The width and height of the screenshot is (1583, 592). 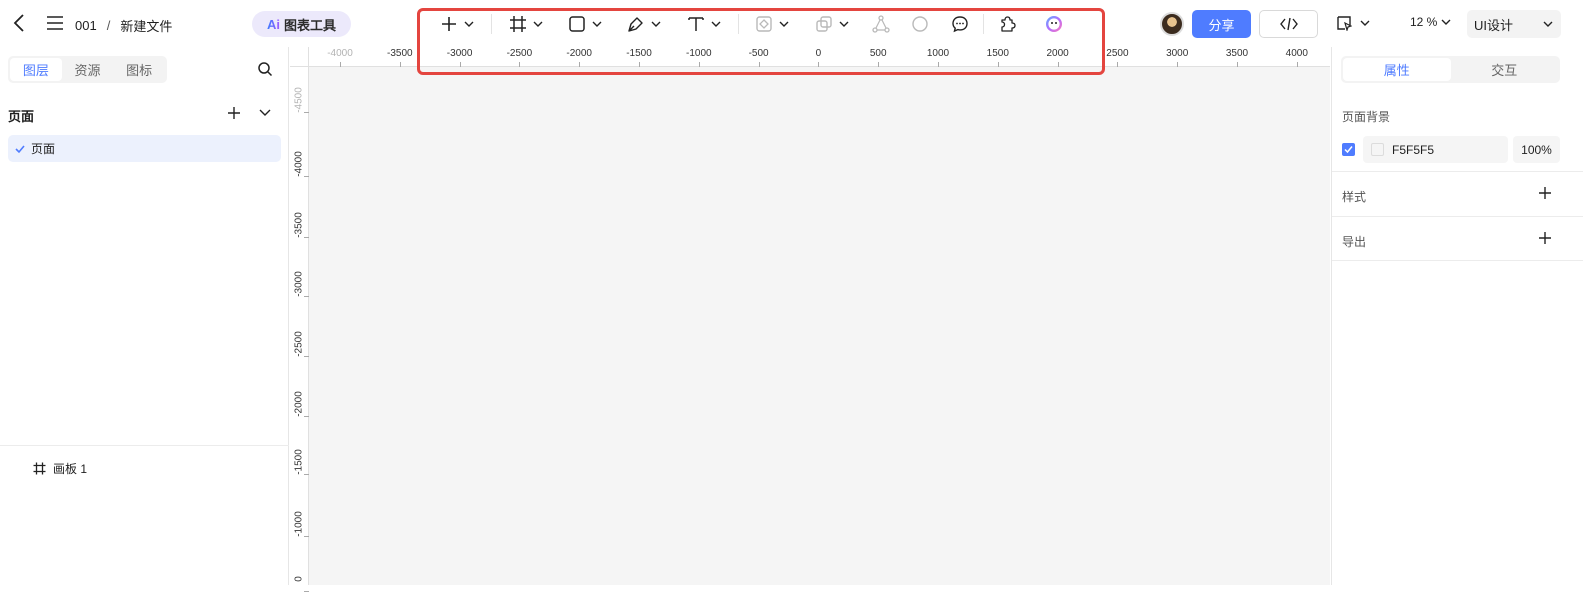 I want to click on right-panel: 属性 交互 页面背景 F5F5F5 100% 样式 导出, so click(x=1457, y=316).